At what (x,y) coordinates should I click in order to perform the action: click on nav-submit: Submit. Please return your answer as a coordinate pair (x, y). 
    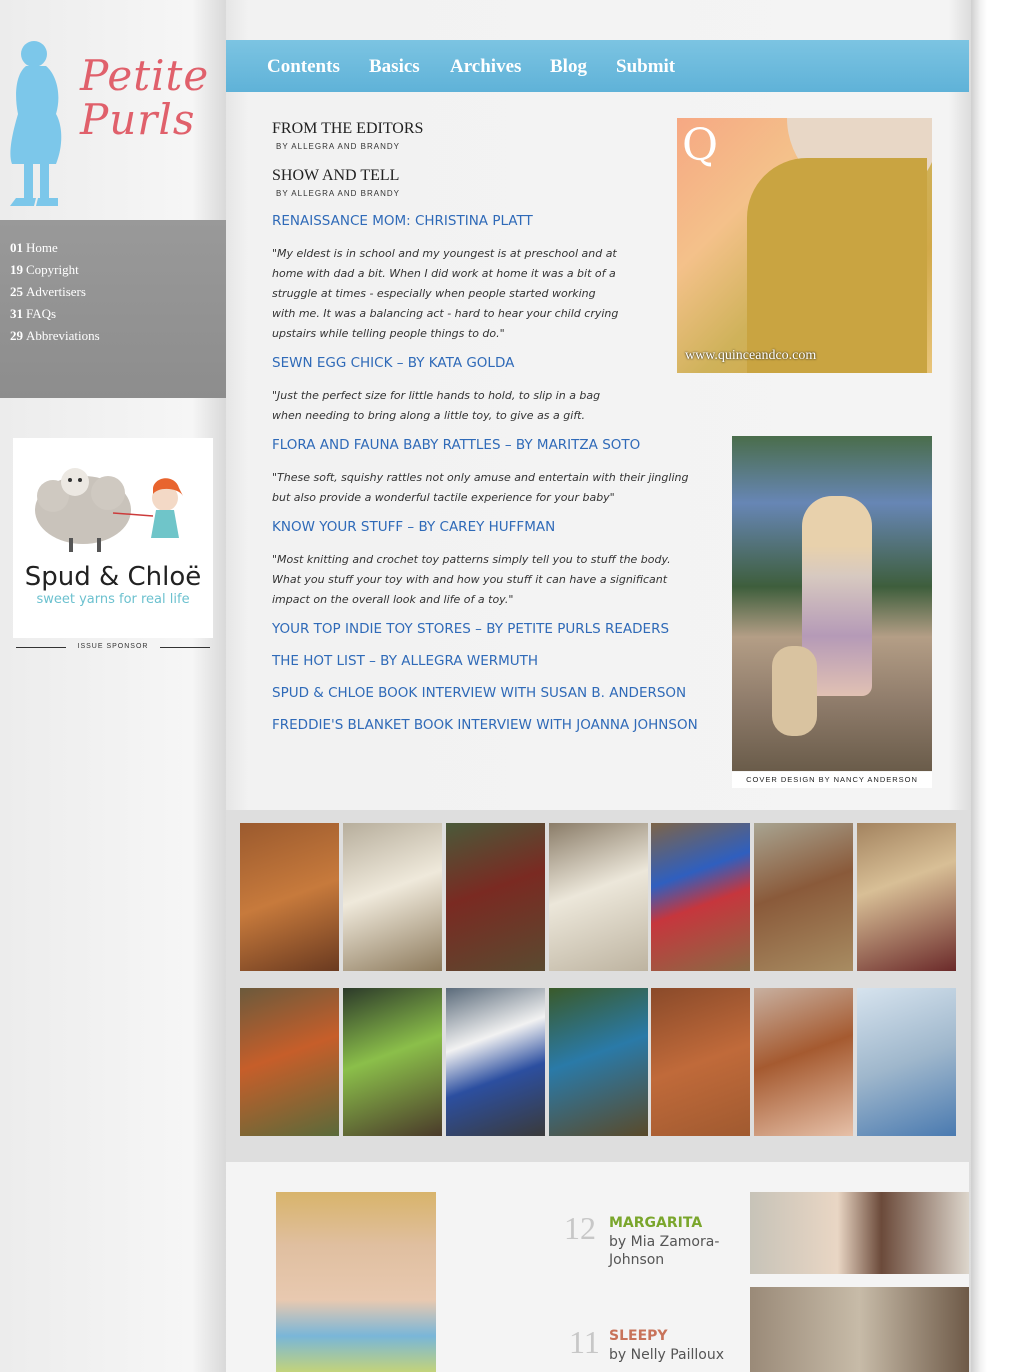
    Looking at the image, I should click on (645, 67).